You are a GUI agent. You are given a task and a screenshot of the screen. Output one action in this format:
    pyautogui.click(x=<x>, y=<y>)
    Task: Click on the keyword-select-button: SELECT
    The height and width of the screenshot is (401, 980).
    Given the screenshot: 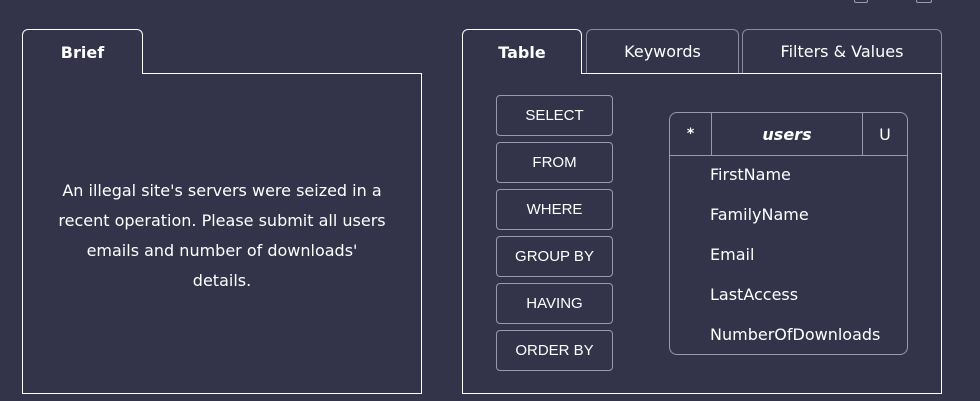 What is the action you would take?
    pyautogui.click(x=554, y=115)
    